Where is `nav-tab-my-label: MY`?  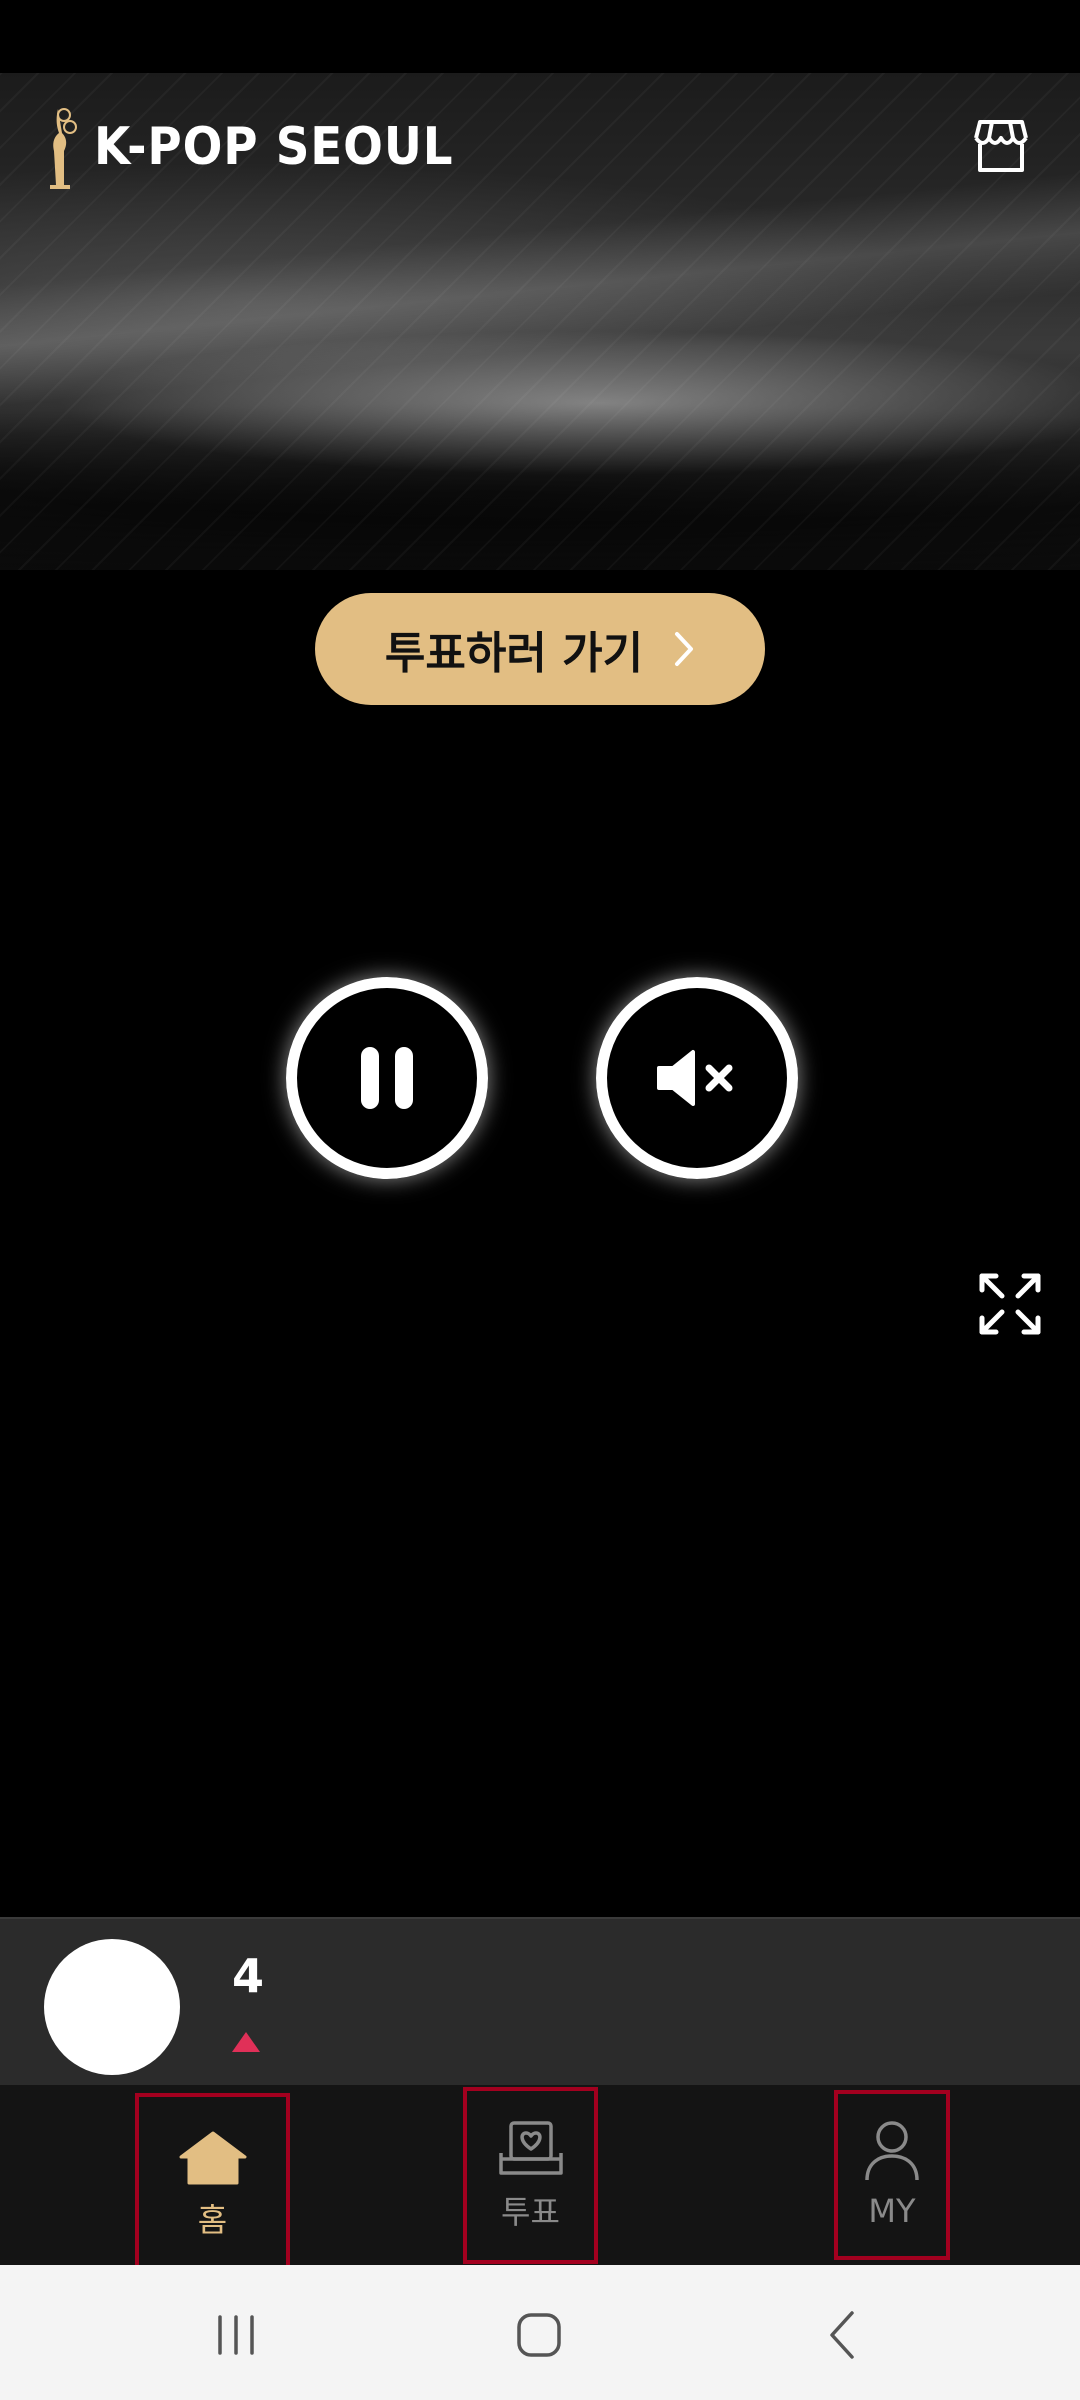 nav-tab-my-label: MY is located at coordinates (892, 2211).